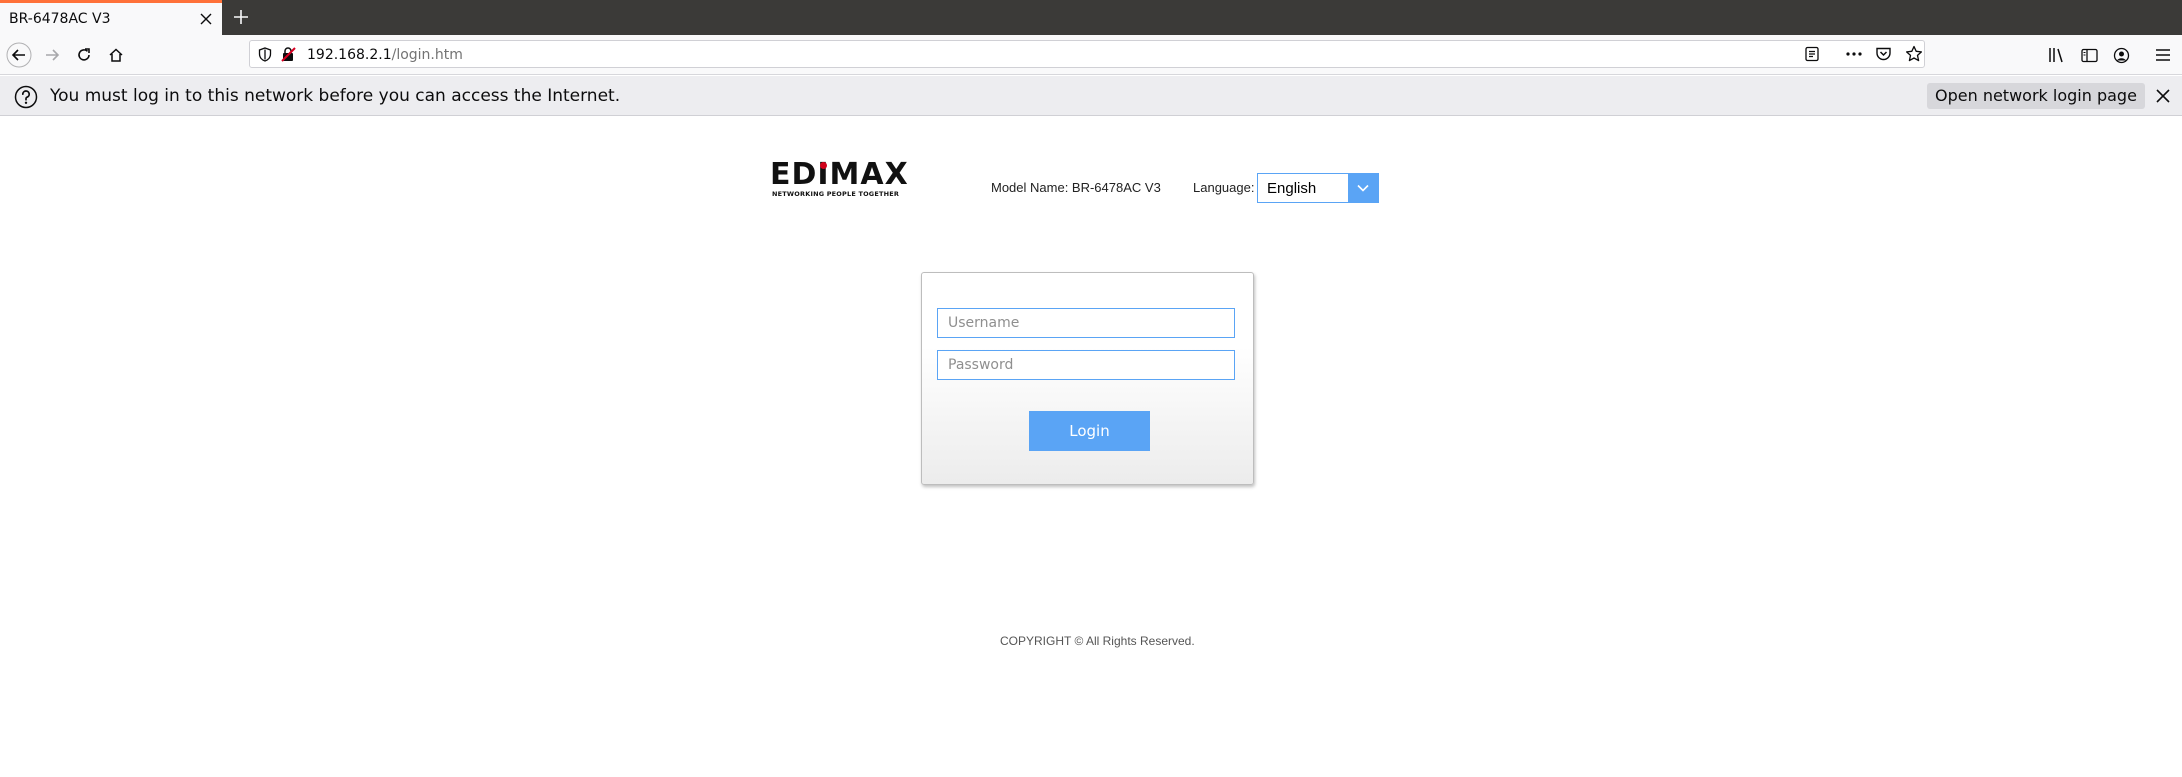 The height and width of the screenshot is (777, 2182). Describe the element at coordinates (2089, 55) in the screenshot. I see `sidebar-icon` at that location.